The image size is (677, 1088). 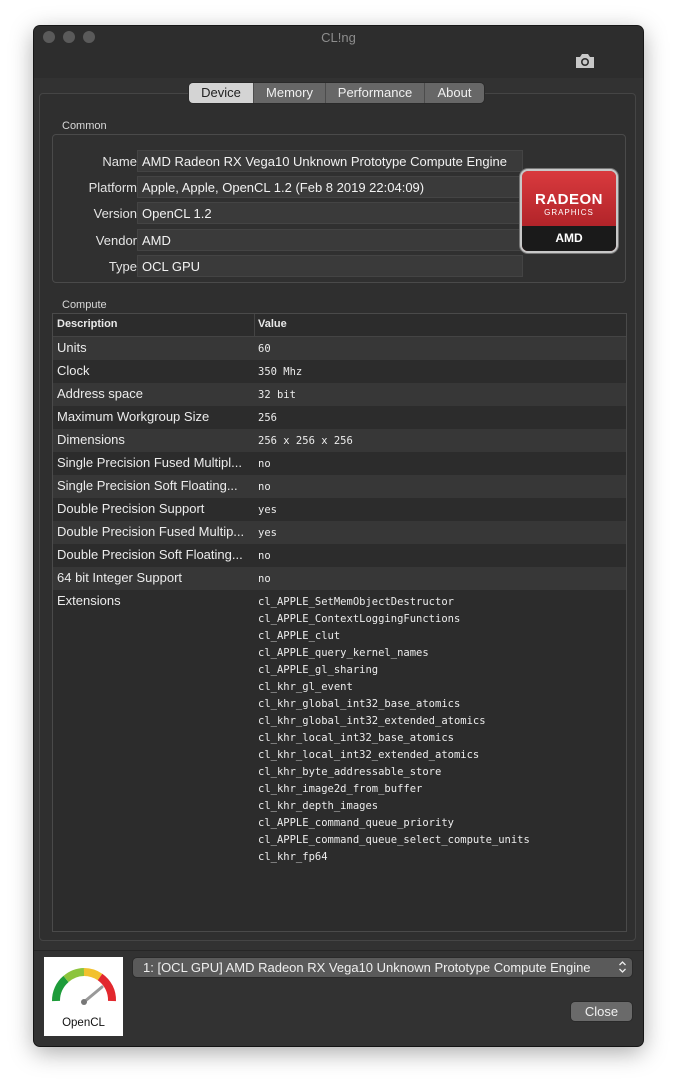 What do you see at coordinates (318, 806) in the screenshot?
I see `extension-item: cl_khr_depth_images` at bounding box center [318, 806].